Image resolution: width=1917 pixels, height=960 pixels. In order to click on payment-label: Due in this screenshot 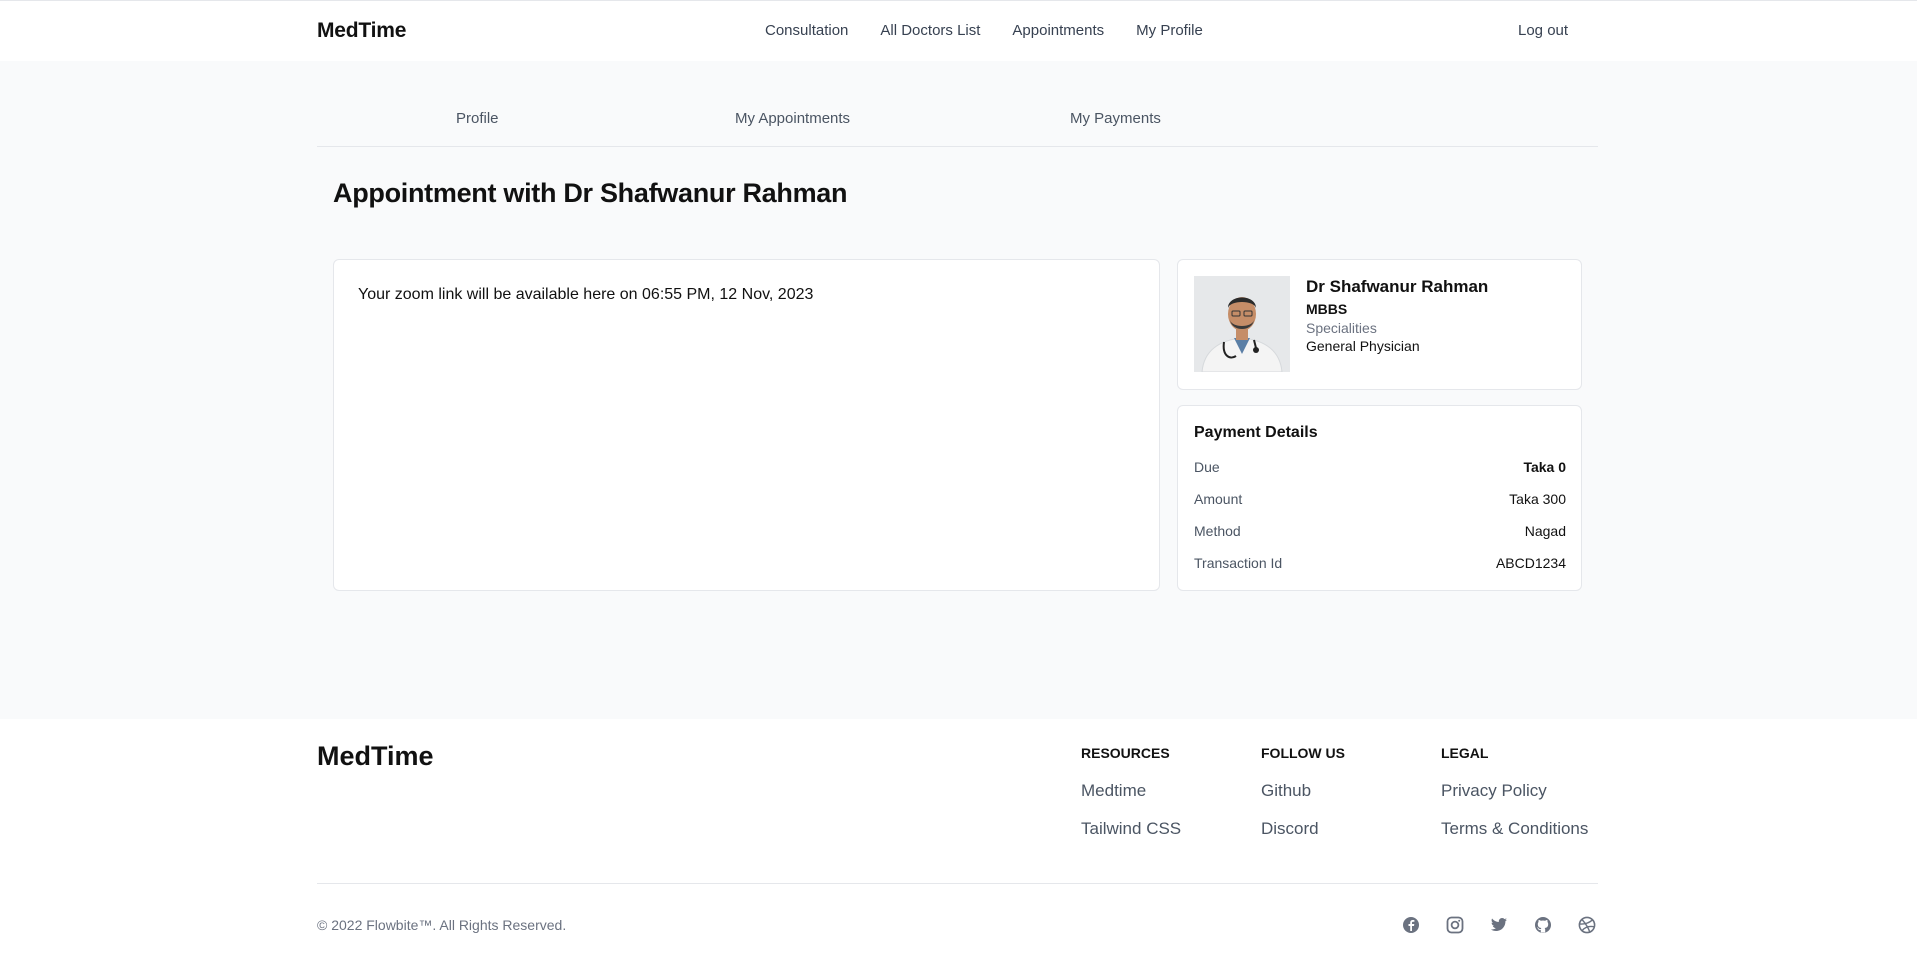, I will do `click(1207, 467)`.